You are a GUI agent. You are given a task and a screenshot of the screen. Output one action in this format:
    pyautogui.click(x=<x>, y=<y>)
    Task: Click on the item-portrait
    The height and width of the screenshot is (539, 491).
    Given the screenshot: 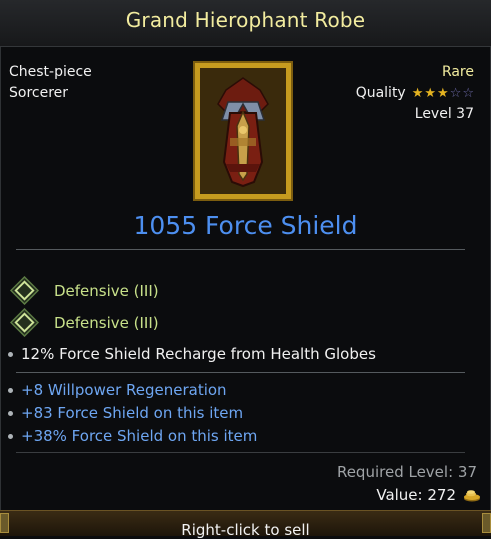 What is the action you would take?
    pyautogui.click(x=243, y=131)
    